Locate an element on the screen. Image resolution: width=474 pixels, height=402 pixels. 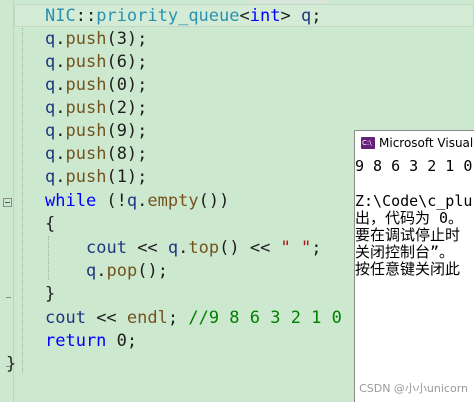
code-line: q.push(0); is located at coordinates (96, 85).